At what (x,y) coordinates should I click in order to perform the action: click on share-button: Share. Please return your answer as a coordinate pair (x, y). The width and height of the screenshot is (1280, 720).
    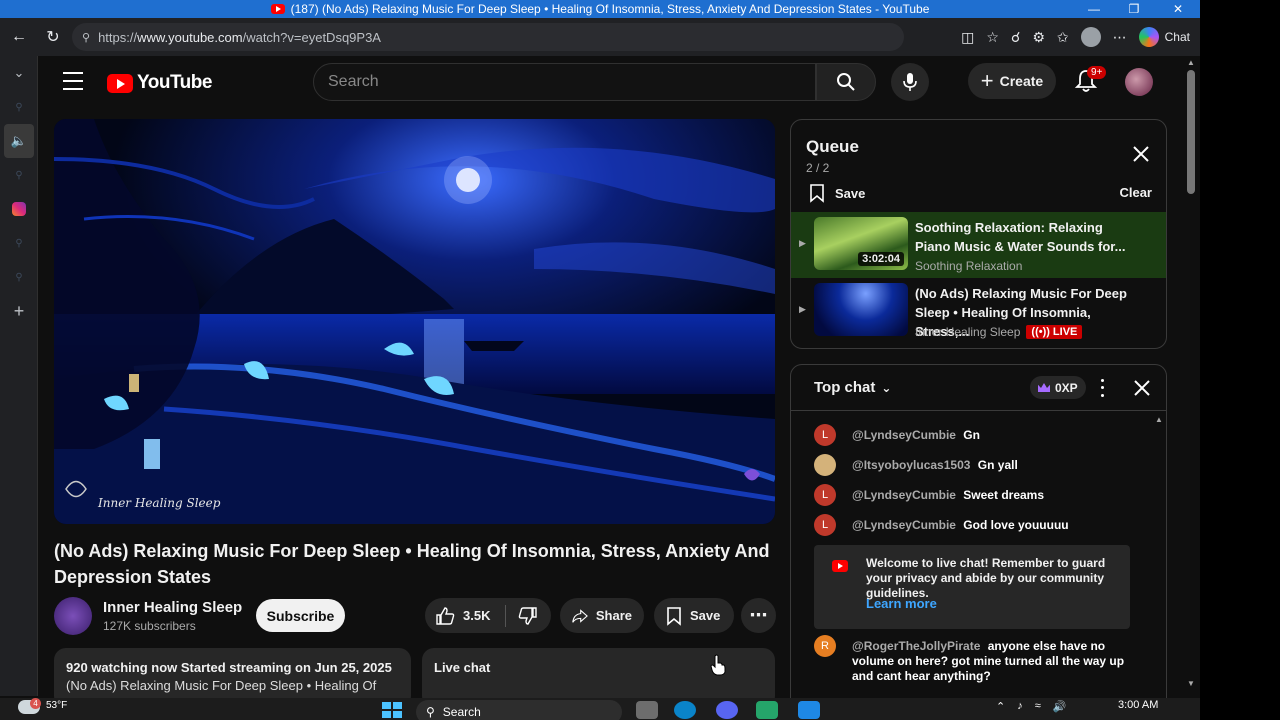
    Looking at the image, I should click on (602, 615).